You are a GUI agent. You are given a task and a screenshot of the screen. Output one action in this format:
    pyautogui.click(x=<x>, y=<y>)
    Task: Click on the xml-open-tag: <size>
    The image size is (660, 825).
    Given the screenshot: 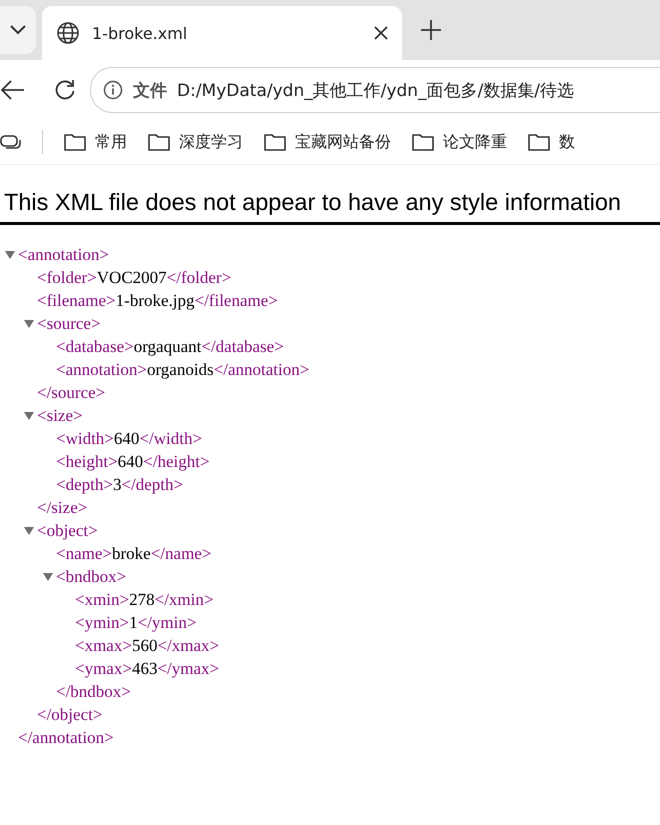 What is the action you would take?
    pyautogui.click(x=60, y=416)
    